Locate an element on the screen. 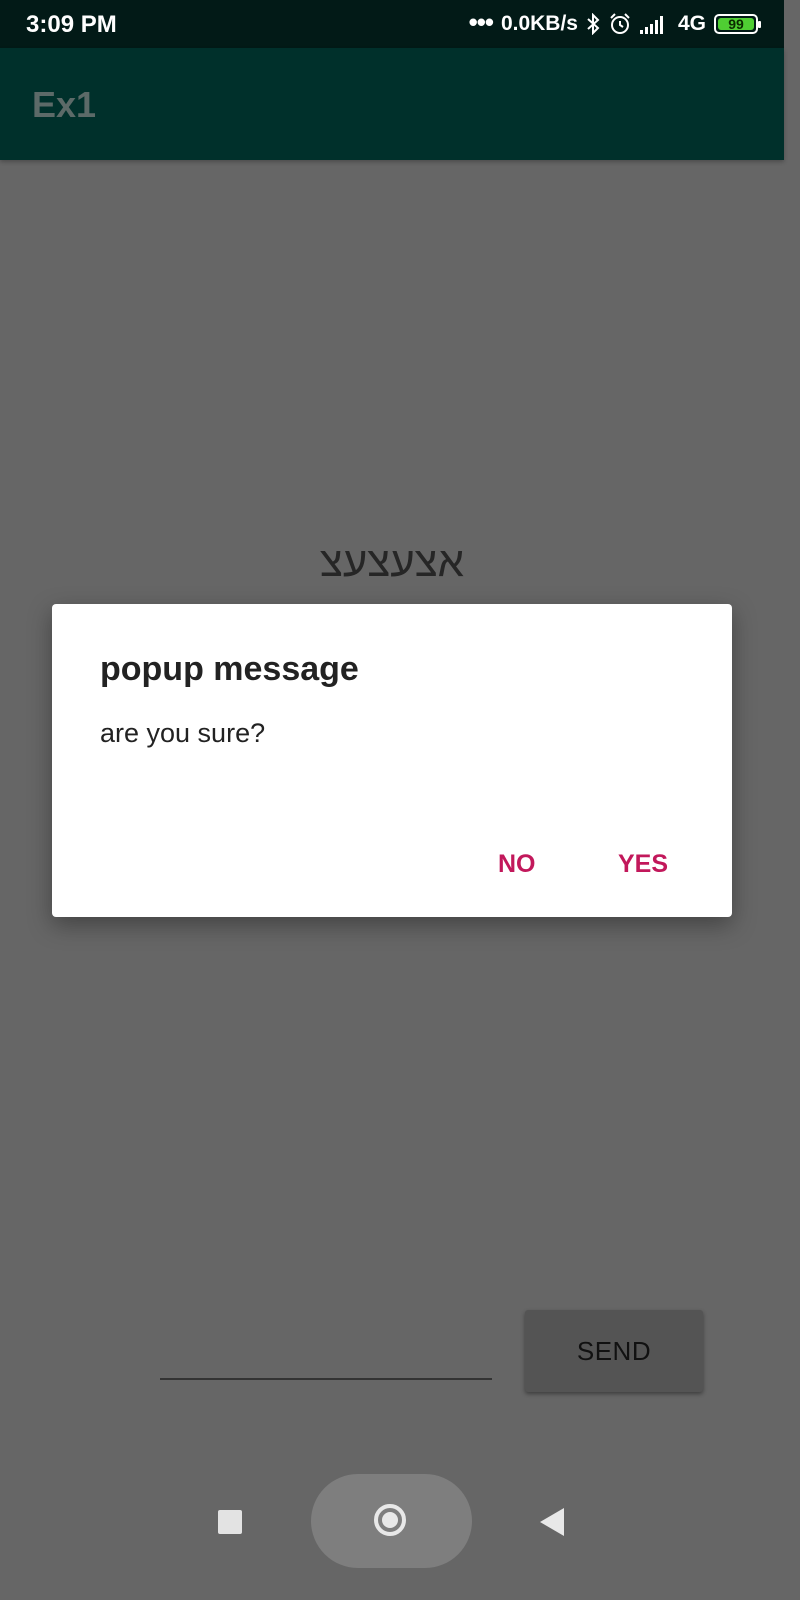 Image resolution: width=800 pixels, height=1600 pixels. recent-apps-icon is located at coordinates (230, 1522).